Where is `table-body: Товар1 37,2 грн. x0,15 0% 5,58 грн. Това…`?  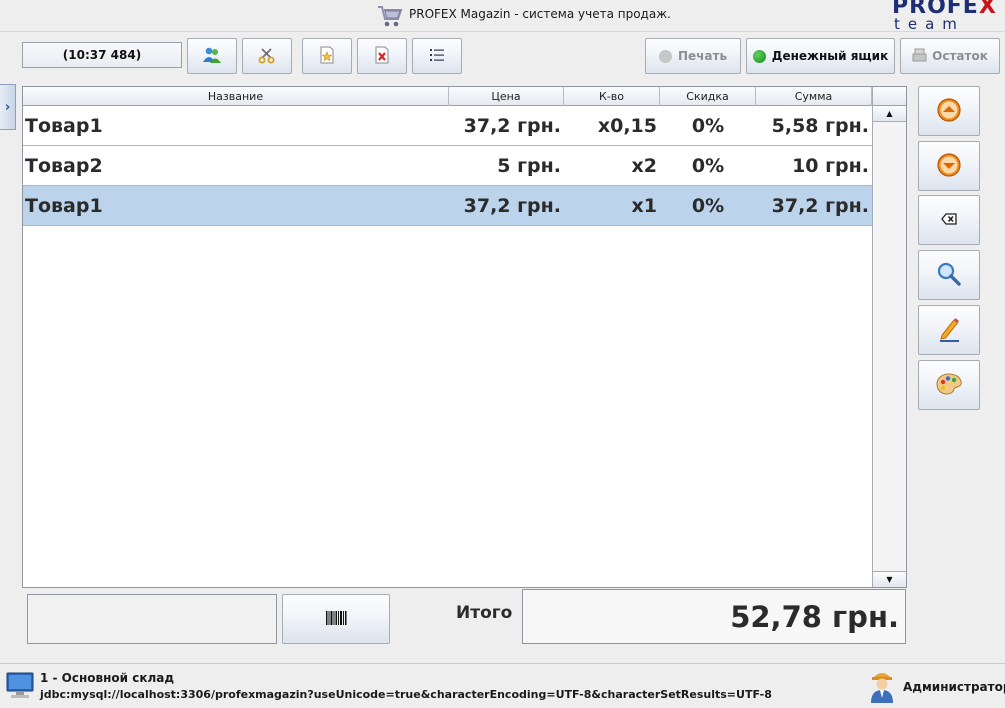
table-body: Товар1 37,2 грн. x0,15 0% 5,58 грн. Това… is located at coordinates (447, 166).